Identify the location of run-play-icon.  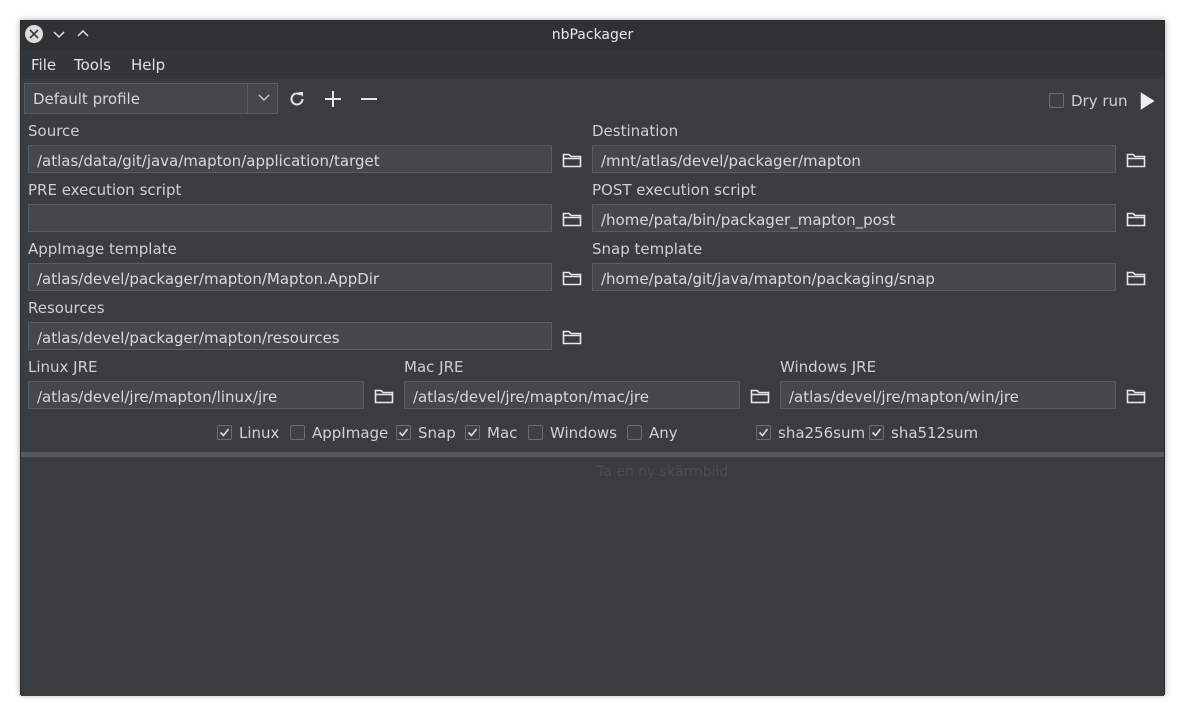
(1147, 101).